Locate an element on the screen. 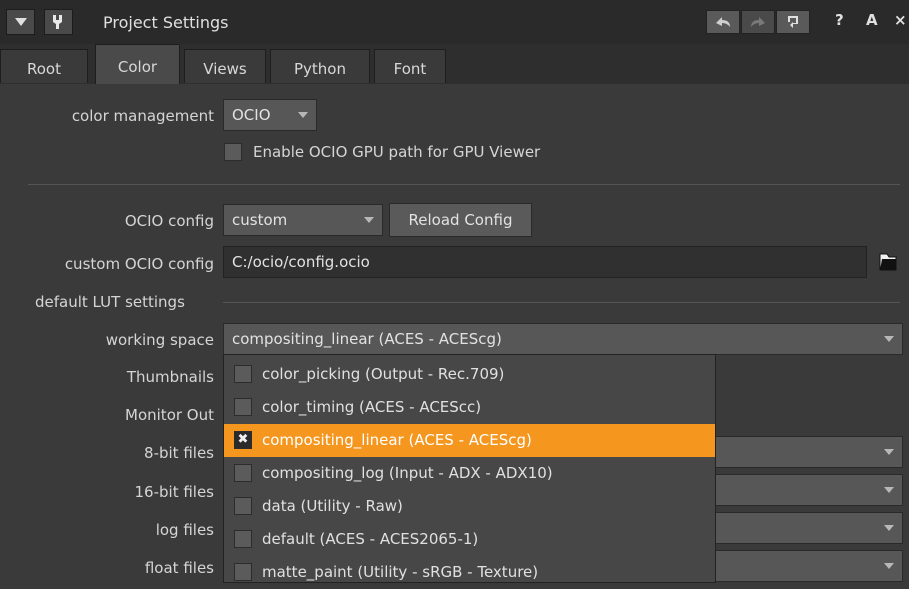 The width and height of the screenshot is (909, 589). lut-divider is located at coordinates (561, 302).